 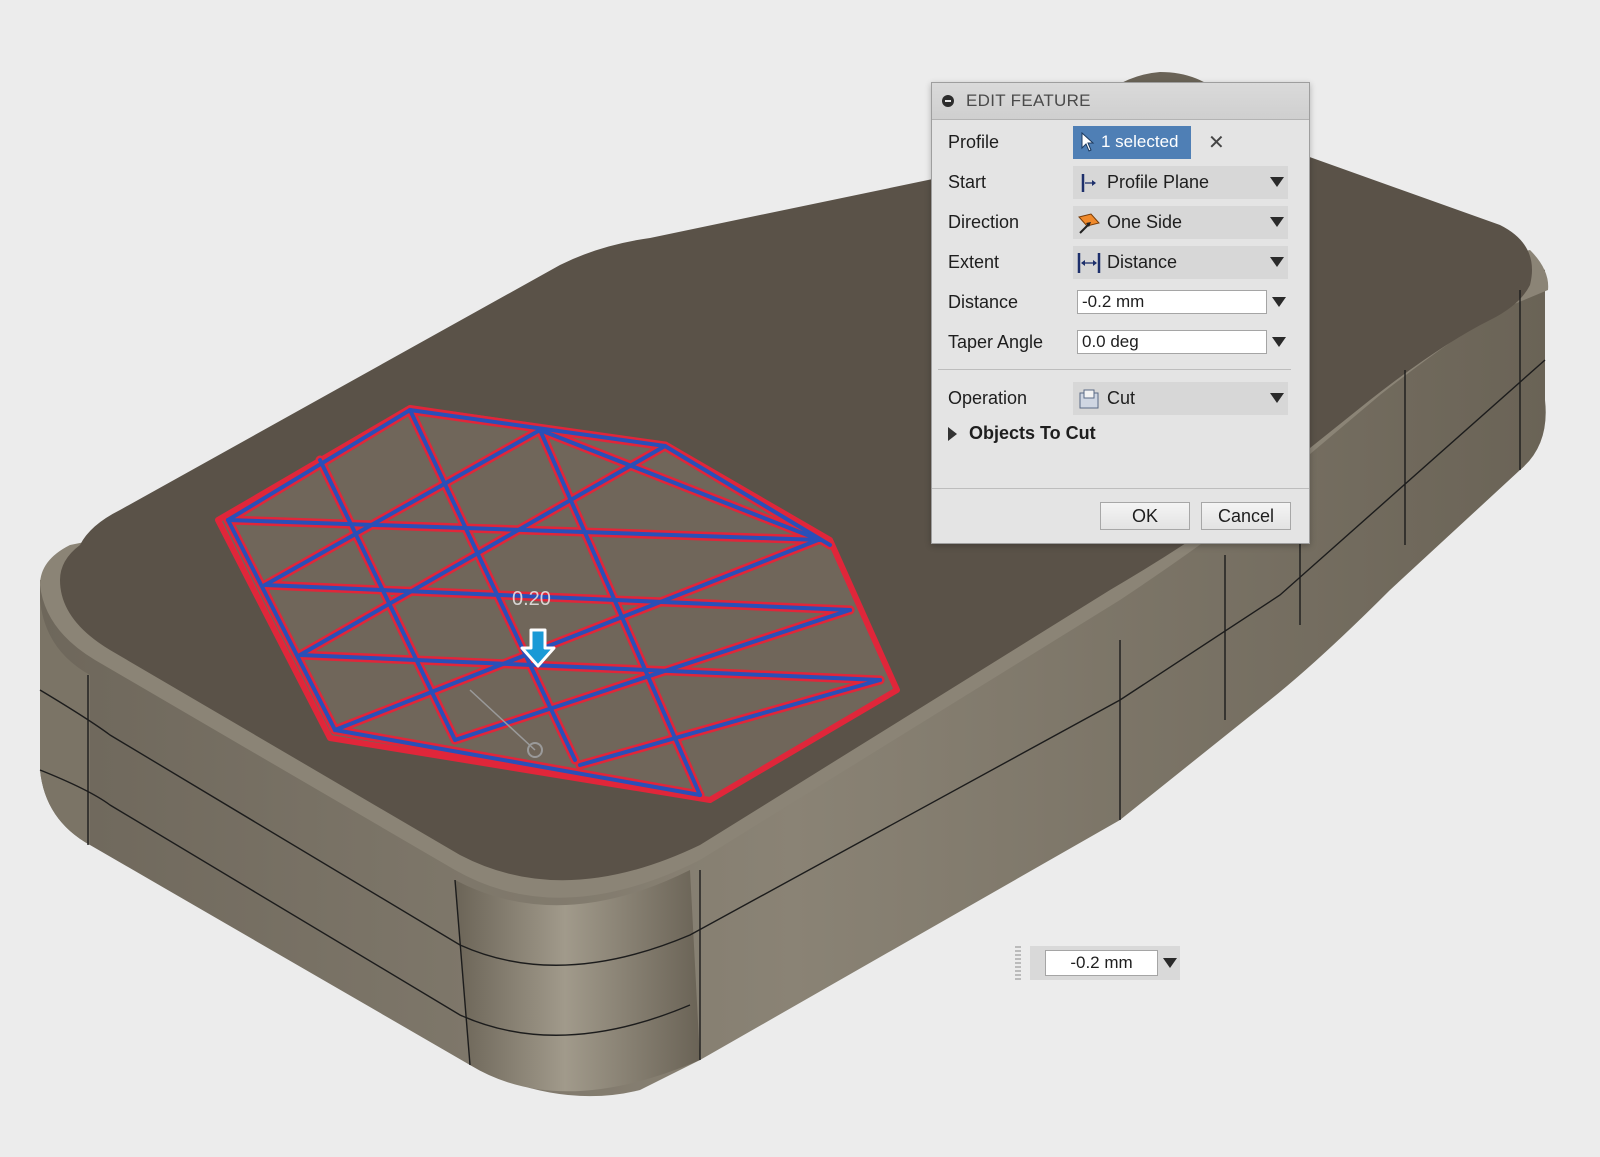 I want to click on extent-label: Extent, so click(x=974, y=261).